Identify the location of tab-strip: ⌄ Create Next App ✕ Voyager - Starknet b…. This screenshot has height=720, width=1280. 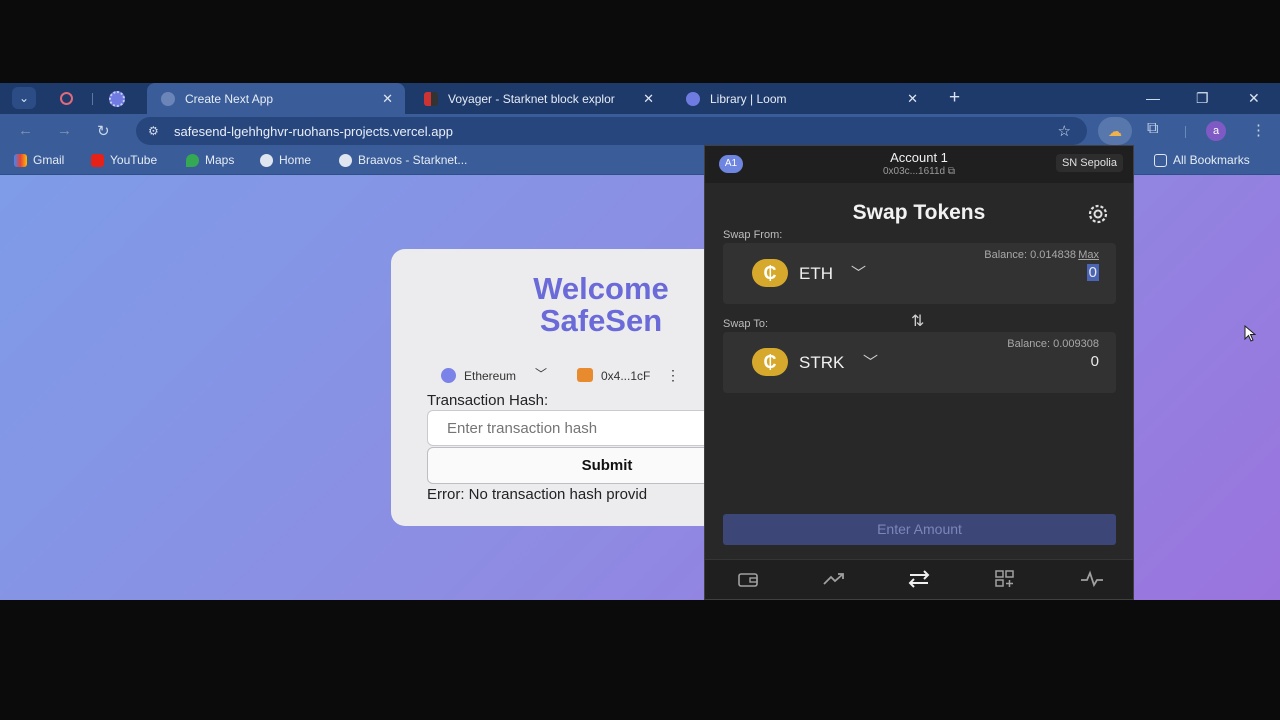
(640, 98).